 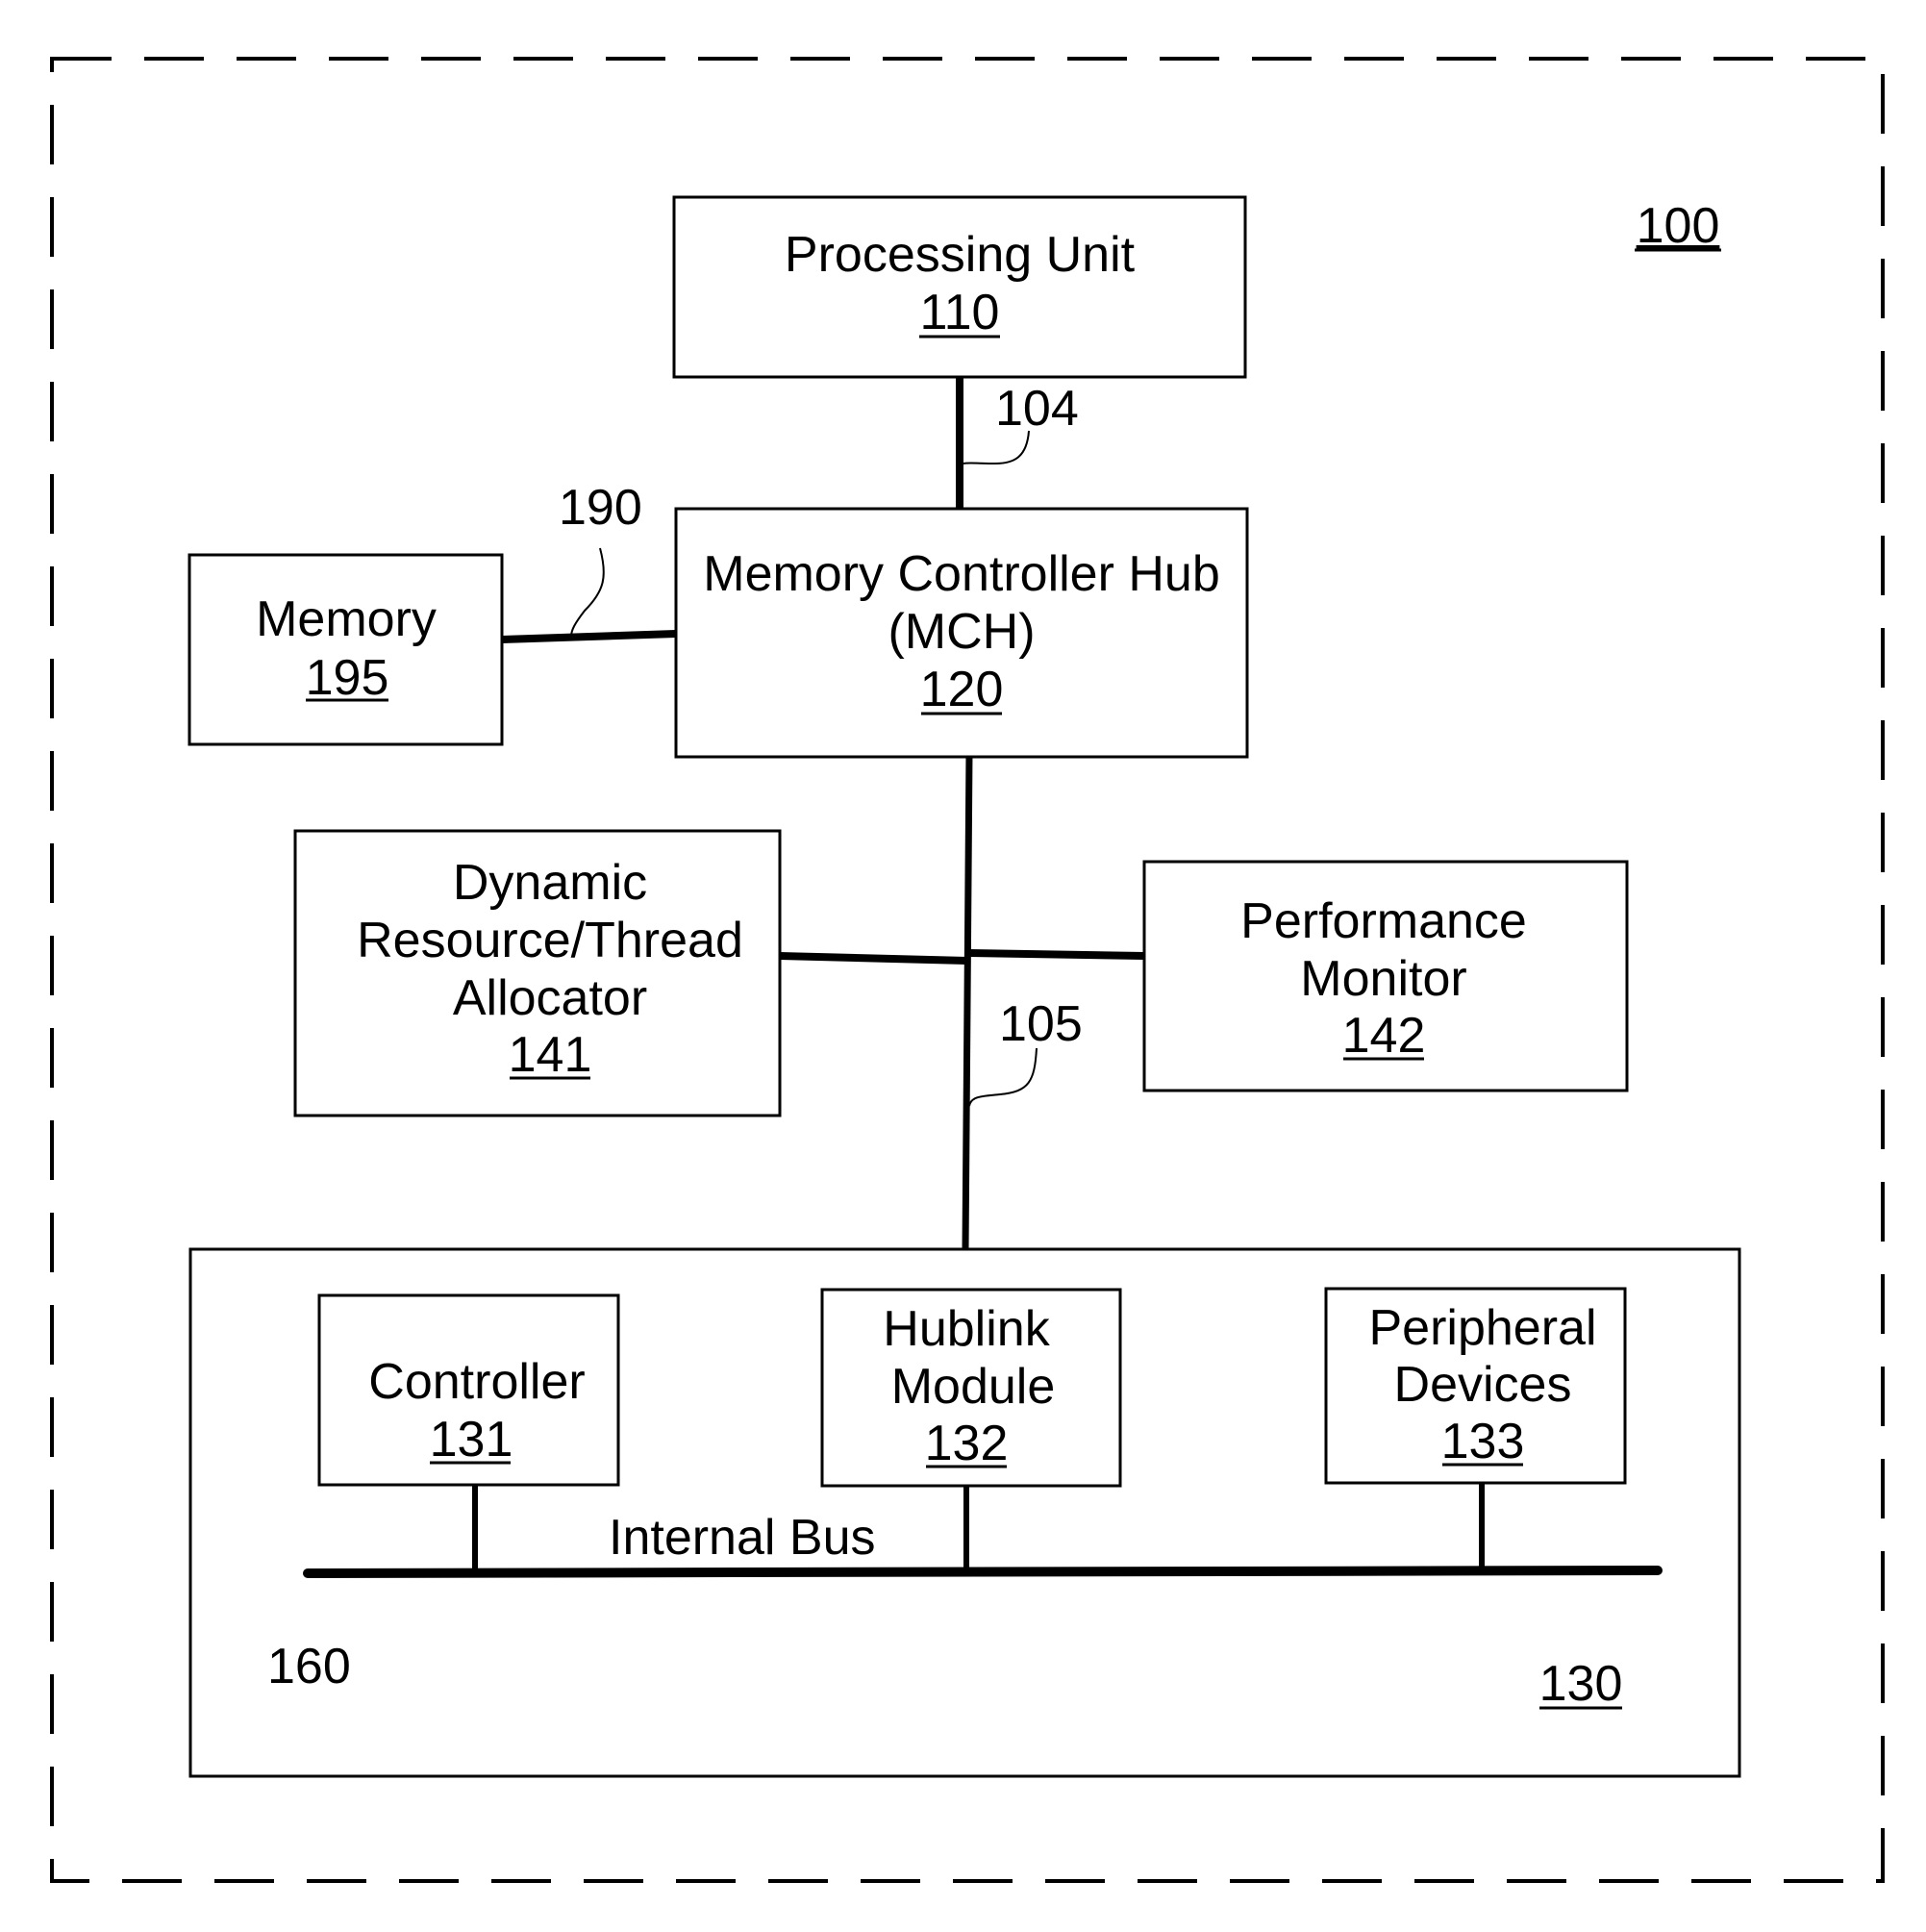 I want to click on allocator-label-line1: Dynamic, so click(x=550, y=883).